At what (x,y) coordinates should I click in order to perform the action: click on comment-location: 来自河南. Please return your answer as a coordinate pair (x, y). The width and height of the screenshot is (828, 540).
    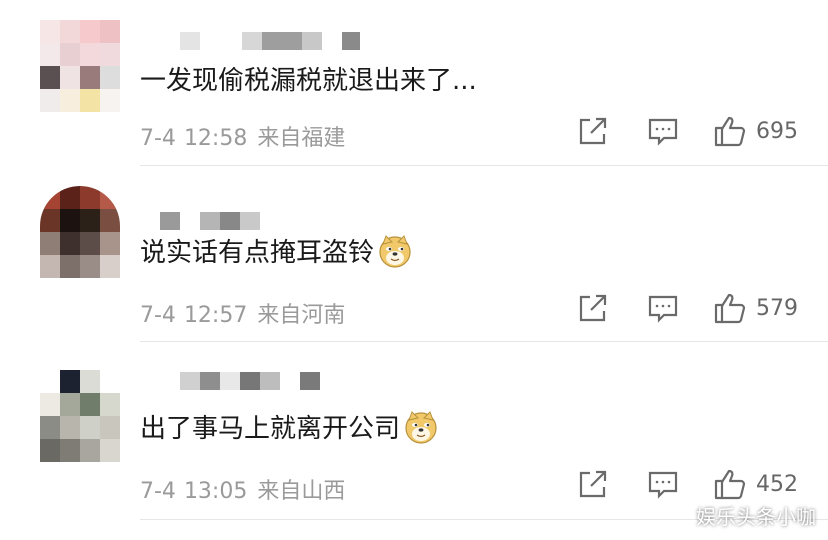
    Looking at the image, I should click on (301, 315).